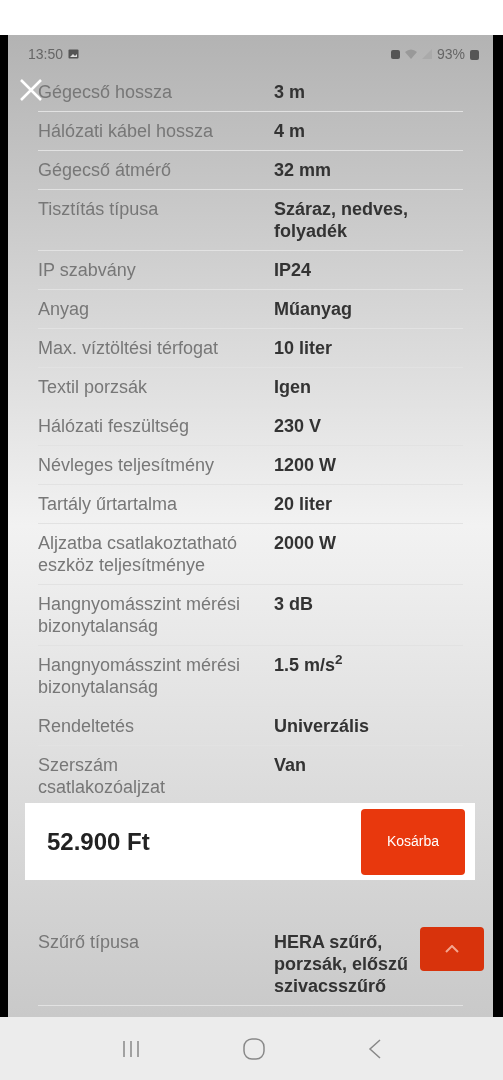 The image size is (503, 1080). Describe the element at coordinates (89, 942) in the screenshot. I see `spec-label: Szűrő típusa` at that location.